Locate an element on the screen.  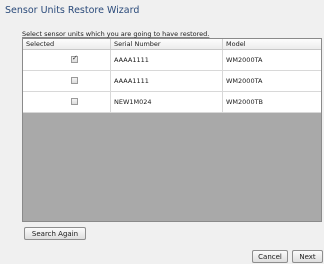
column-header-model: Model is located at coordinates (272, 44).